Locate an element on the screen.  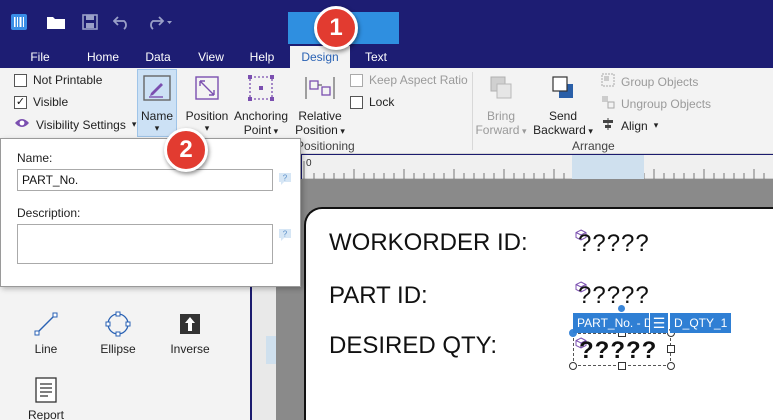
ellipse-icon is located at coordinates (118, 324).